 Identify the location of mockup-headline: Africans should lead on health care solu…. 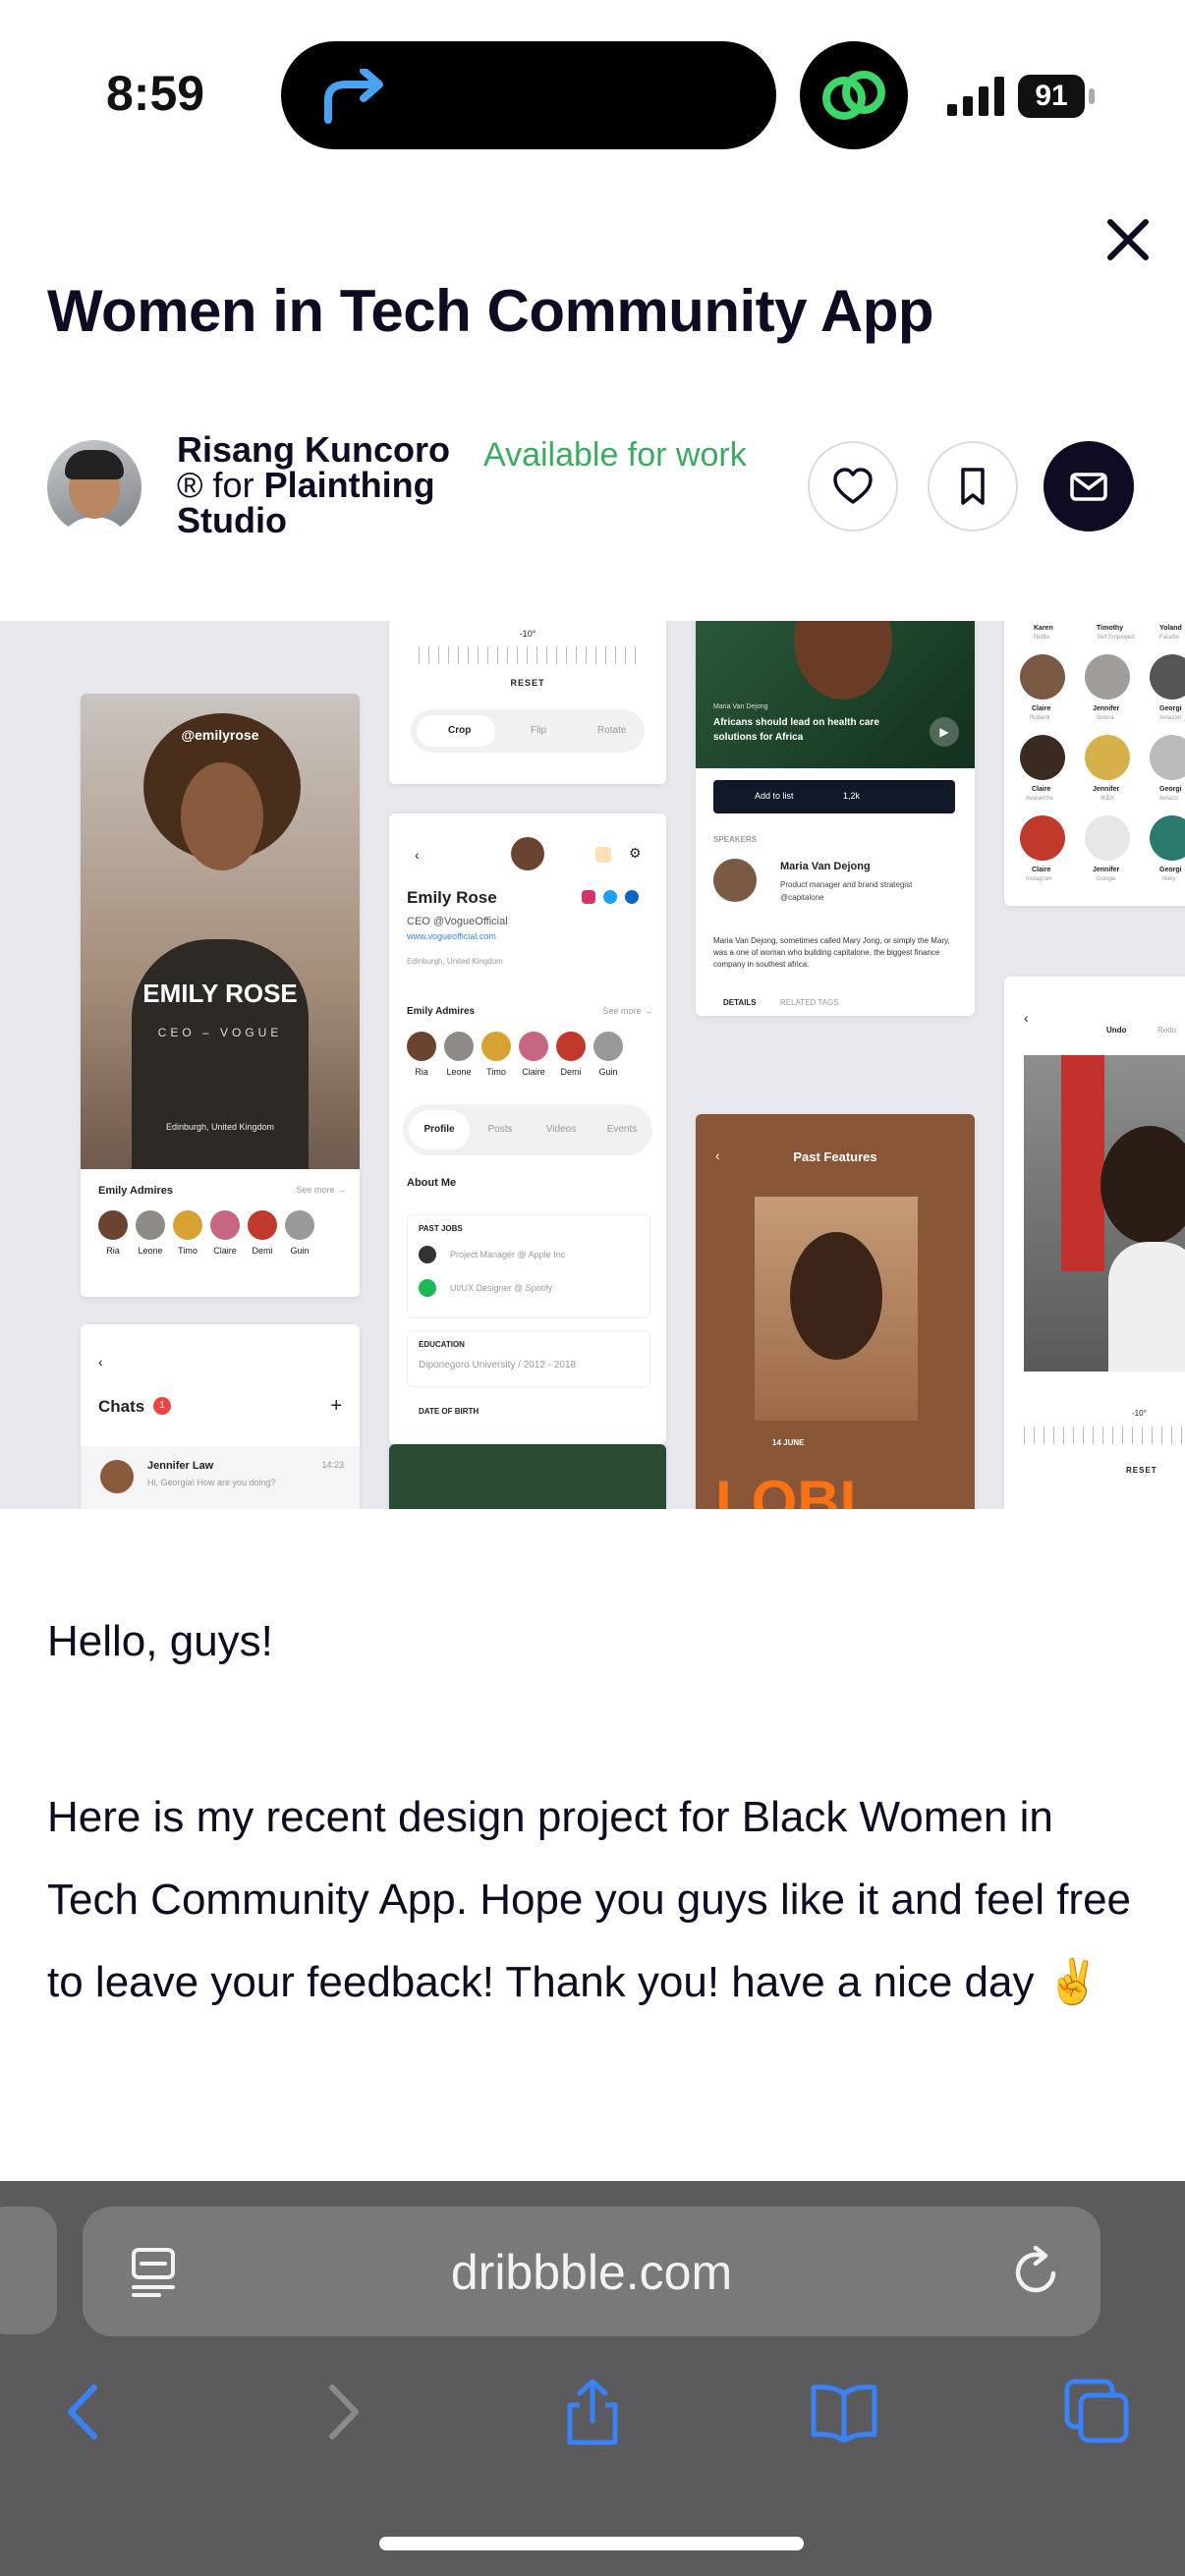
(796, 730).